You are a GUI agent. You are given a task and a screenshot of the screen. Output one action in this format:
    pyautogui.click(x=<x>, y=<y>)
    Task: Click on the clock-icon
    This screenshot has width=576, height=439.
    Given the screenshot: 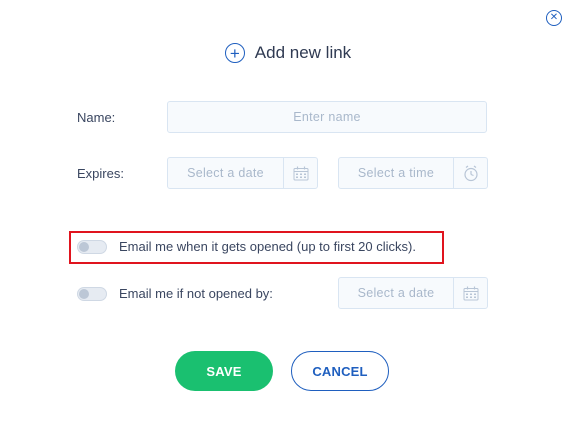 What is the action you would take?
    pyautogui.click(x=470, y=173)
    